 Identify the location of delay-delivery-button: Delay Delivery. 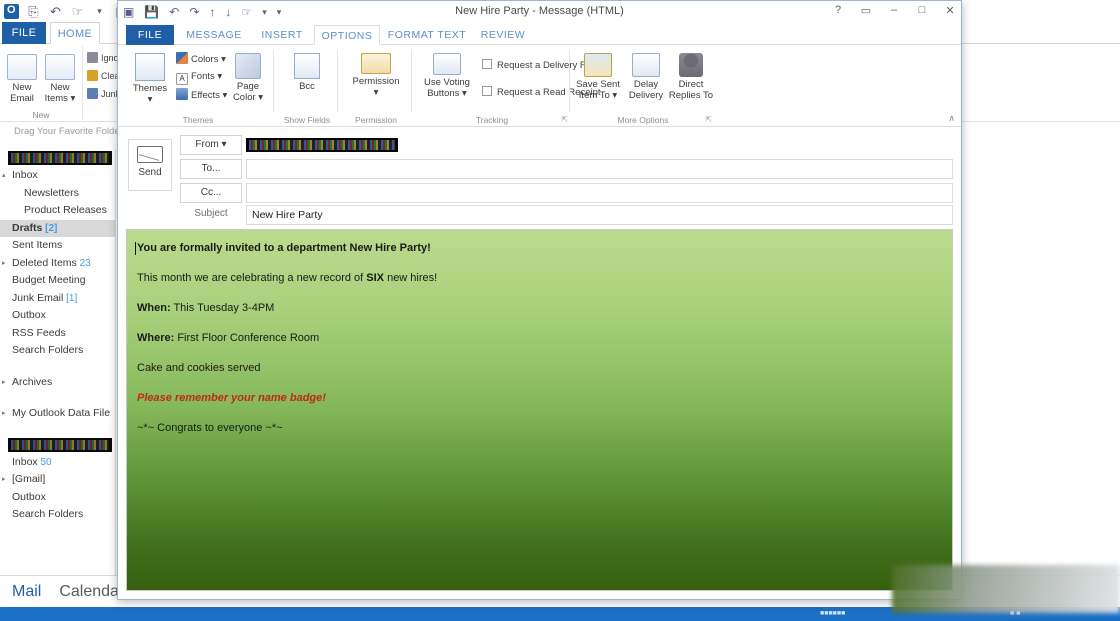
(646, 76).